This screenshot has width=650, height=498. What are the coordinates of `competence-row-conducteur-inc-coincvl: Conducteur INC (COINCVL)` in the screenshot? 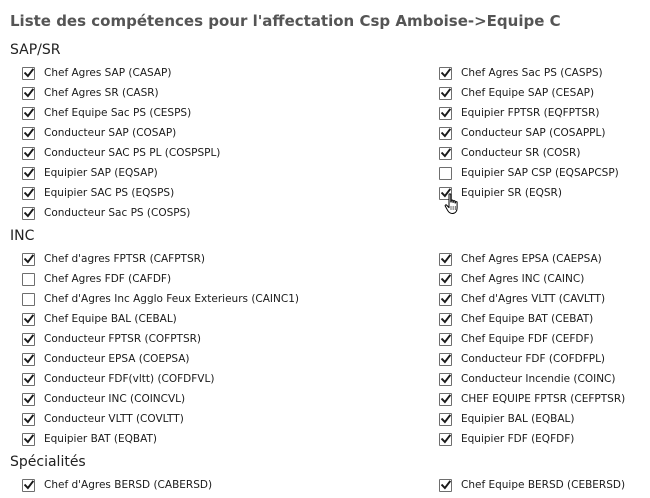 It's located at (160, 399).